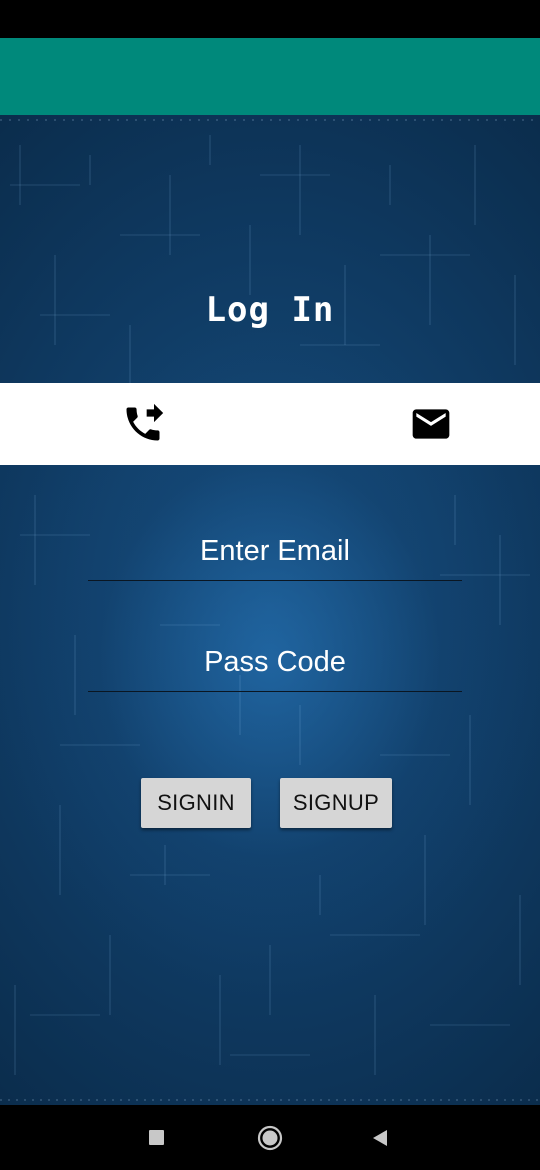 The height and width of the screenshot is (1170, 540). I want to click on home-button, so click(270, 1137).